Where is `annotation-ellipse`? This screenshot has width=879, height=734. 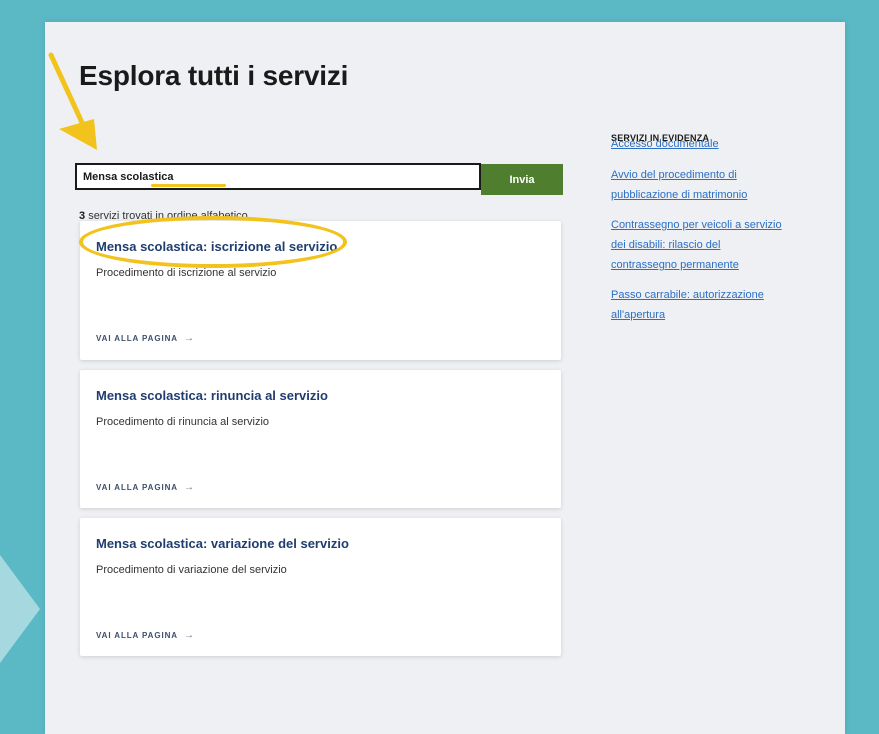
annotation-ellipse is located at coordinates (213, 242).